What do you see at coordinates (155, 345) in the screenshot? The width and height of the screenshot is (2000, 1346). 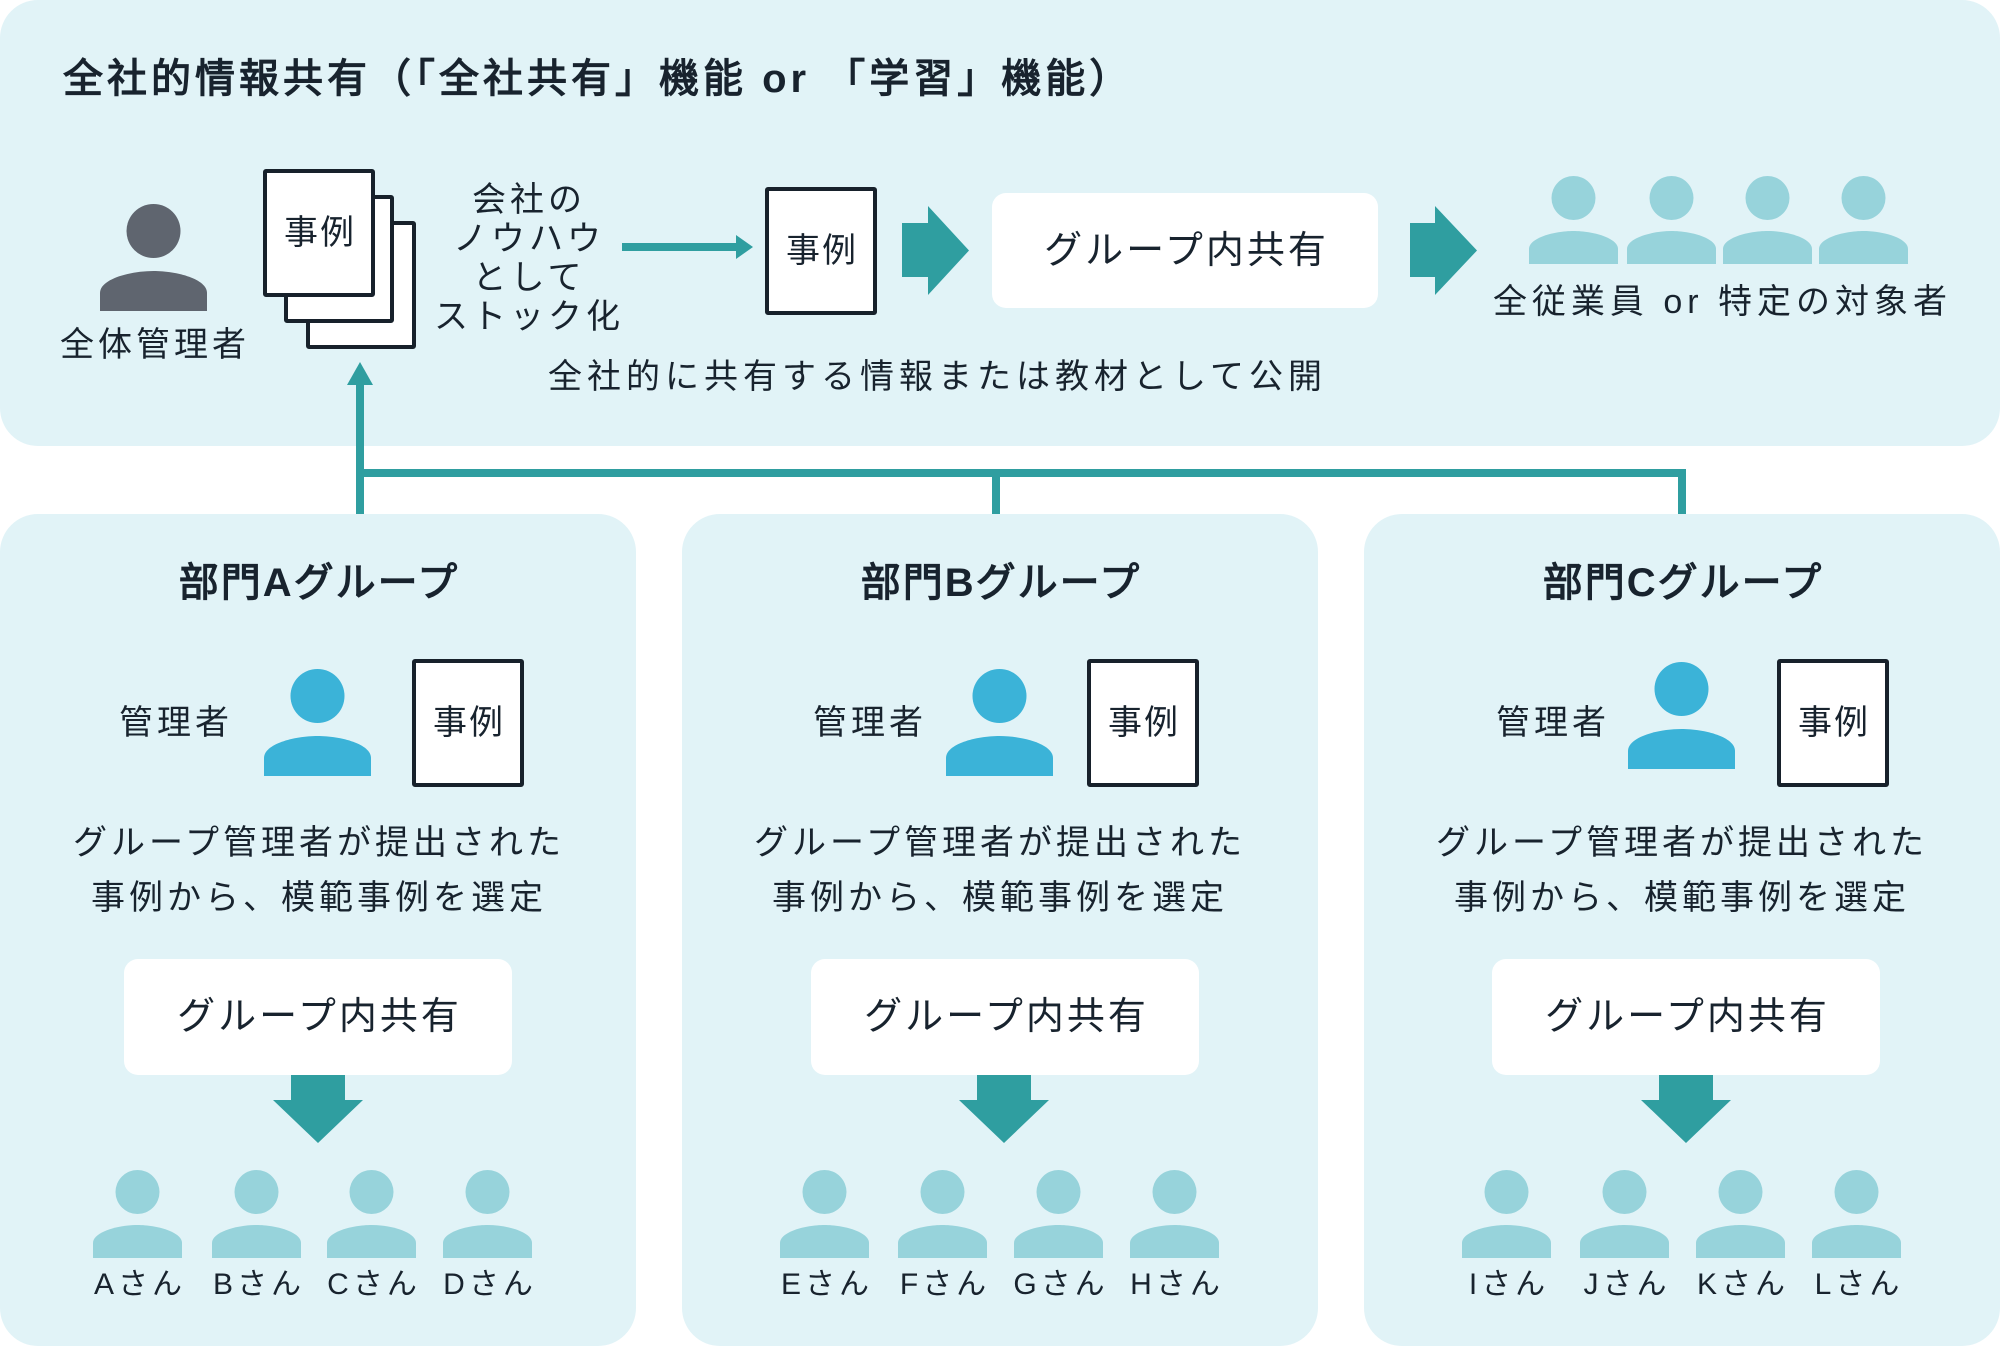 I see `admin-label: 全体管理者` at bounding box center [155, 345].